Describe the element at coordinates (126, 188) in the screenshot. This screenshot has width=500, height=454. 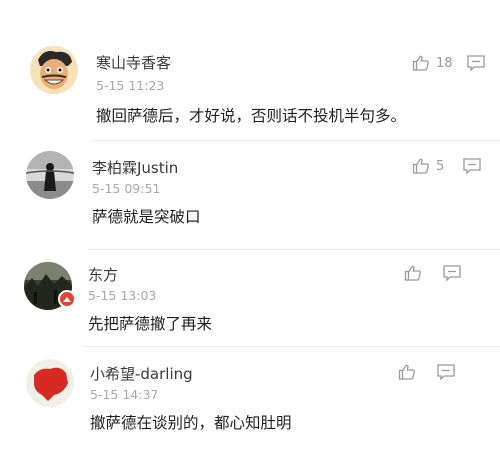
I see `timestamp: 5-15 09:51` at that location.